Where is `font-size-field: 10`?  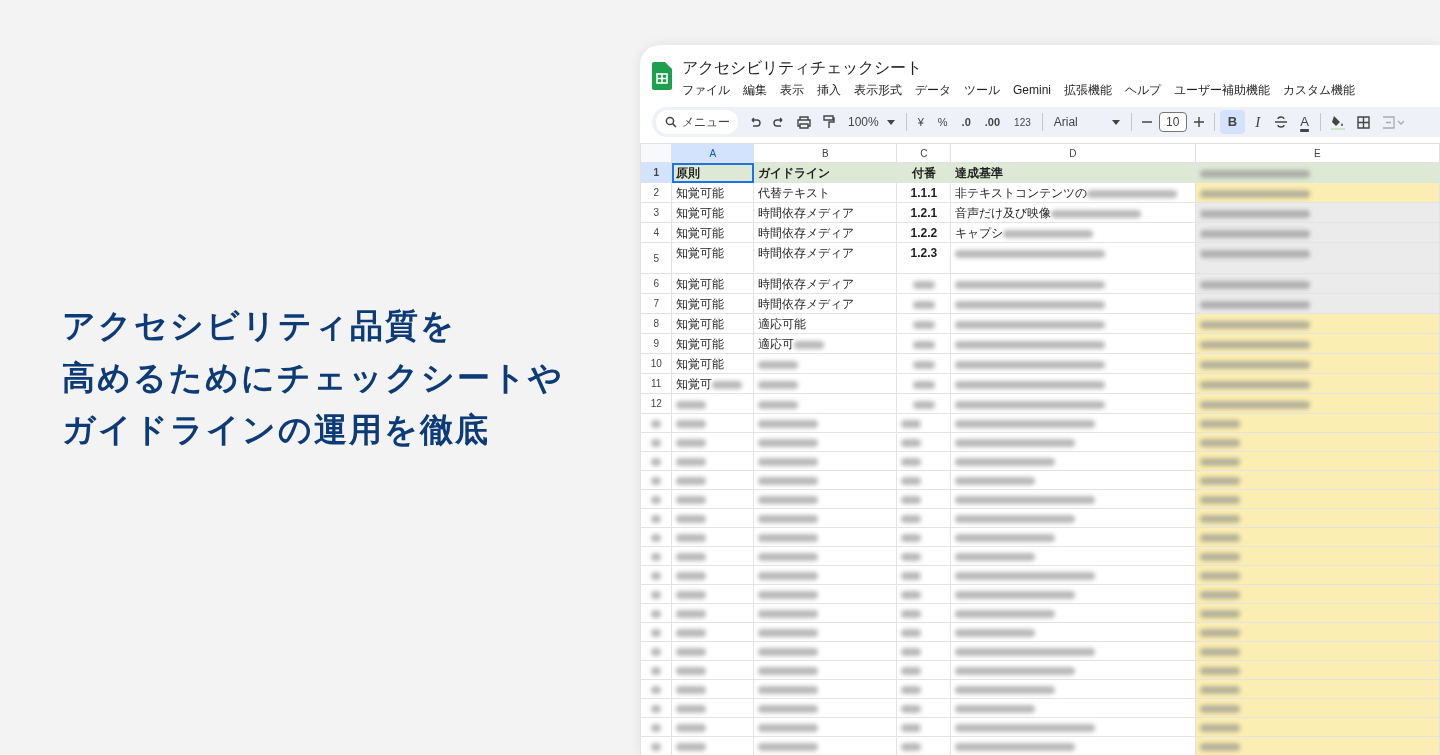 font-size-field: 10 is located at coordinates (1172, 122).